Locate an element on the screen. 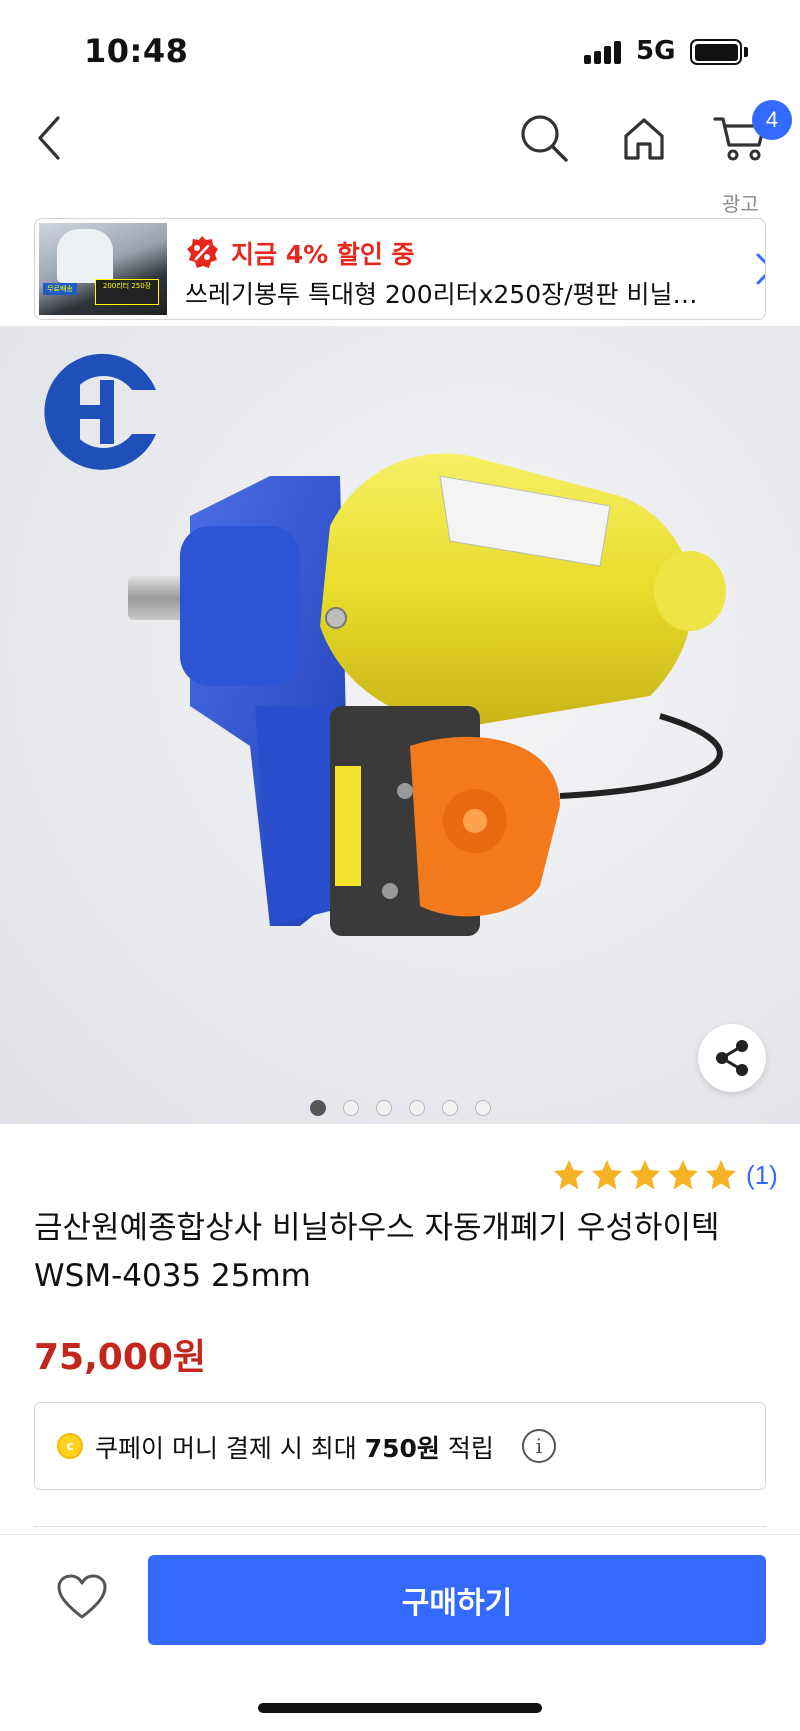 The image size is (800, 1731). status-bar: 10:48 5G is located at coordinates (400, 48).